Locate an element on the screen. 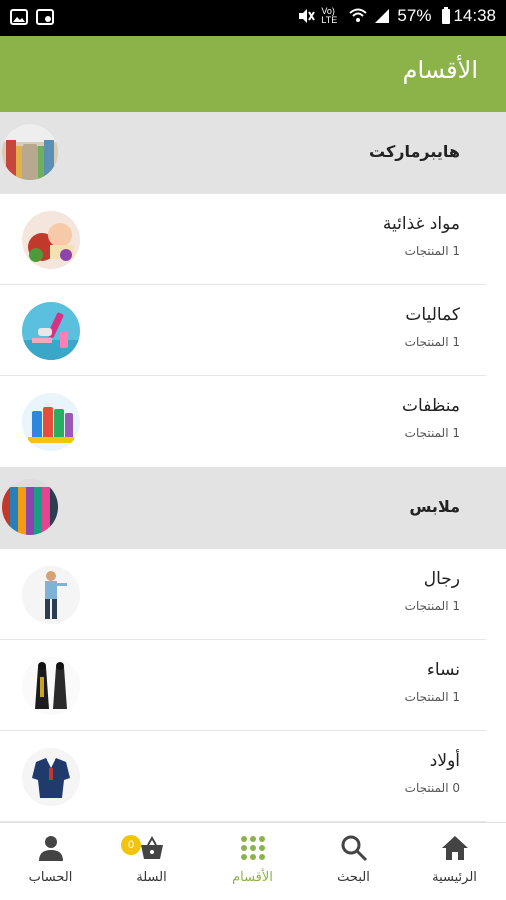 Image resolution: width=506 pixels, height=900 pixels. mute-icon is located at coordinates (306, 16).